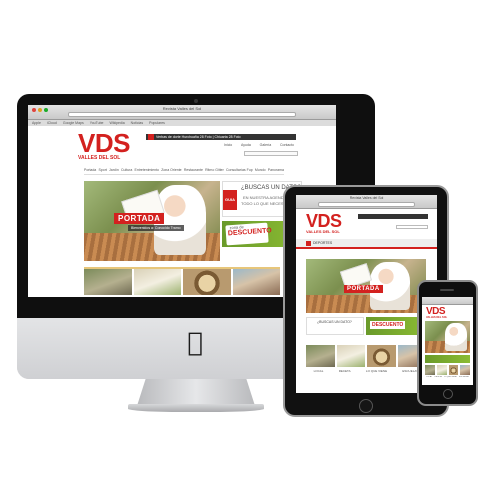 The image size is (500, 500). I want to click on imac-stand-foot, so click(196, 408).